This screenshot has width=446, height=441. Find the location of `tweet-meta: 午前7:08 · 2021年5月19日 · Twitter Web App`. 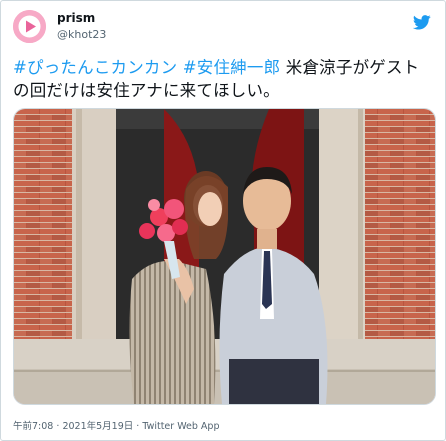

tweet-meta: 午前7:08 · 2021年5月19日 · Twitter Web App is located at coordinates (116, 425).